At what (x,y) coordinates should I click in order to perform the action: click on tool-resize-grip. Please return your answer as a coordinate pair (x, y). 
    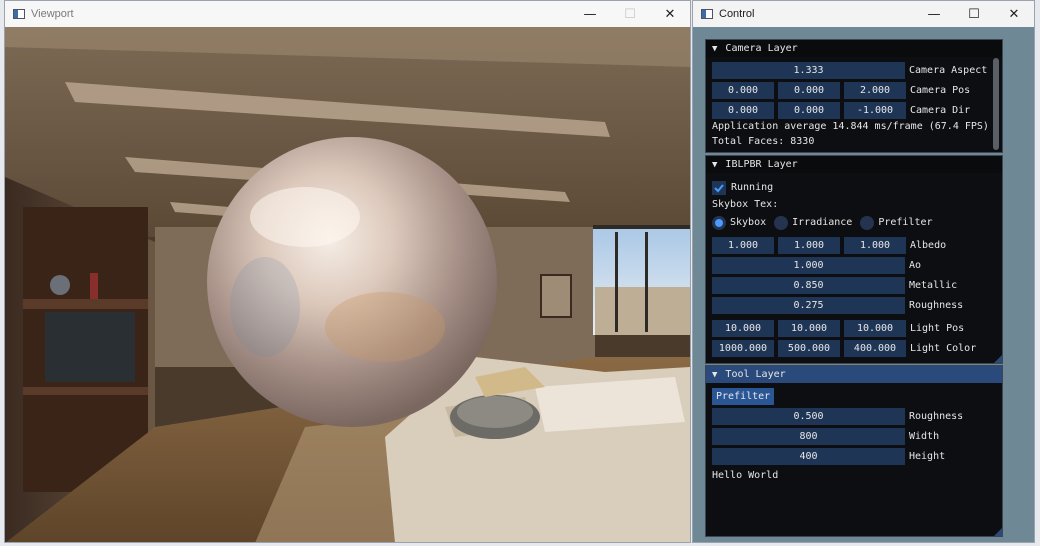
    Looking at the image, I should click on (998, 532).